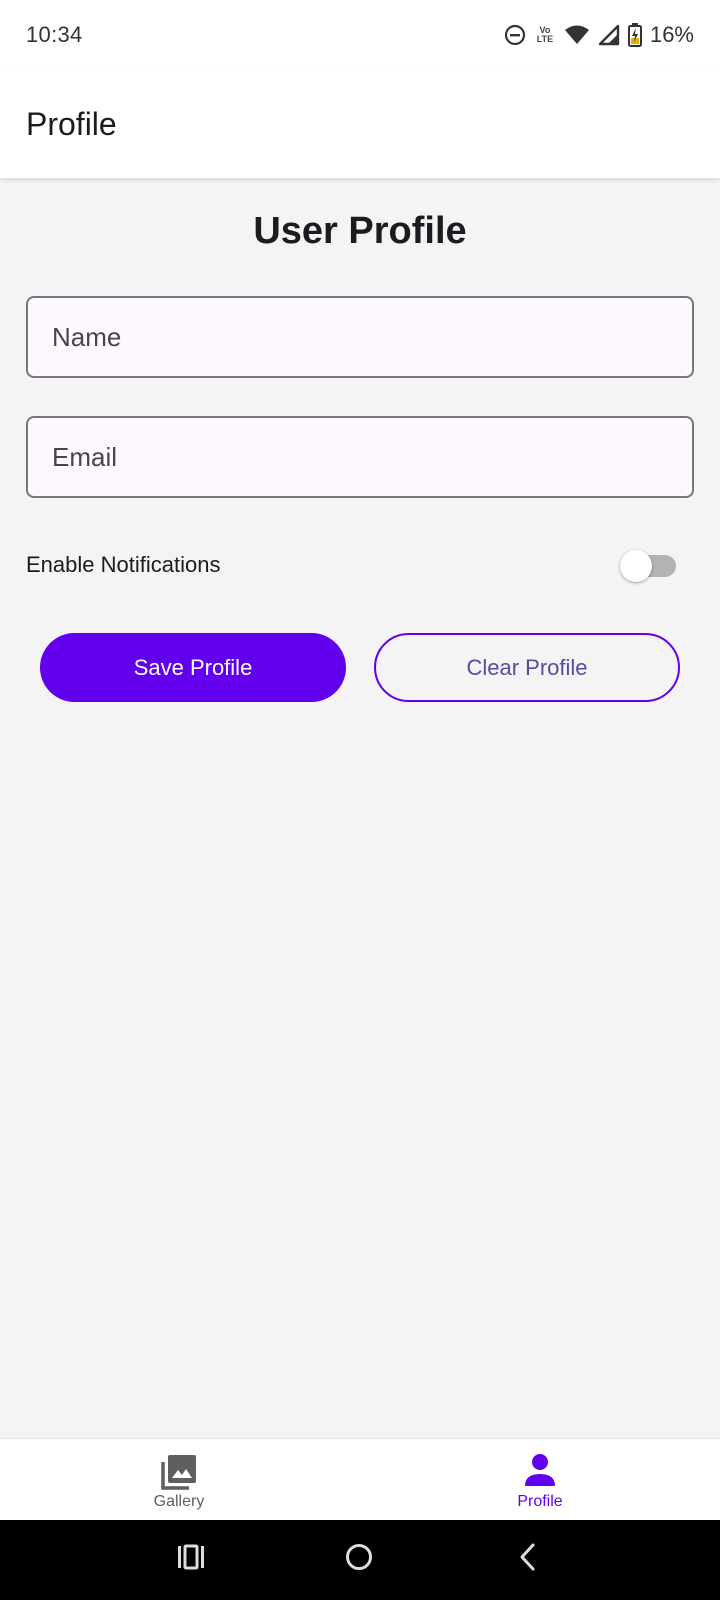 This screenshot has height=1600, width=720. What do you see at coordinates (545, 34) in the screenshot?
I see `volte-icon: Vo LTE` at bounding box center [545, 34].